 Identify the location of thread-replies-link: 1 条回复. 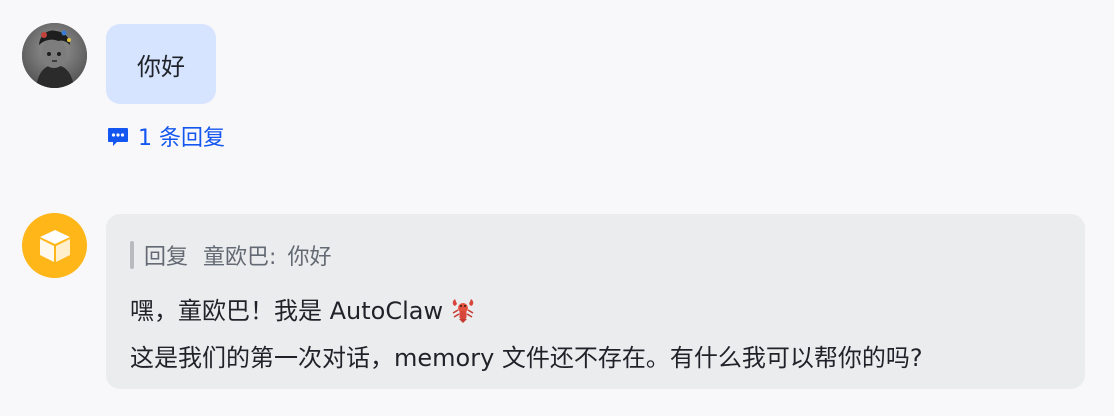
(165, 136).